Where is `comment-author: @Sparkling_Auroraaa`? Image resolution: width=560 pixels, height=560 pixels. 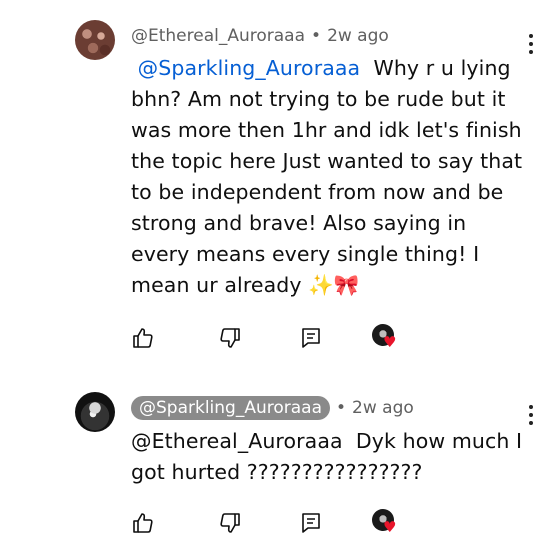 comment-author: @Sparkling_Auroraaa is located at coordinates (231, 408).